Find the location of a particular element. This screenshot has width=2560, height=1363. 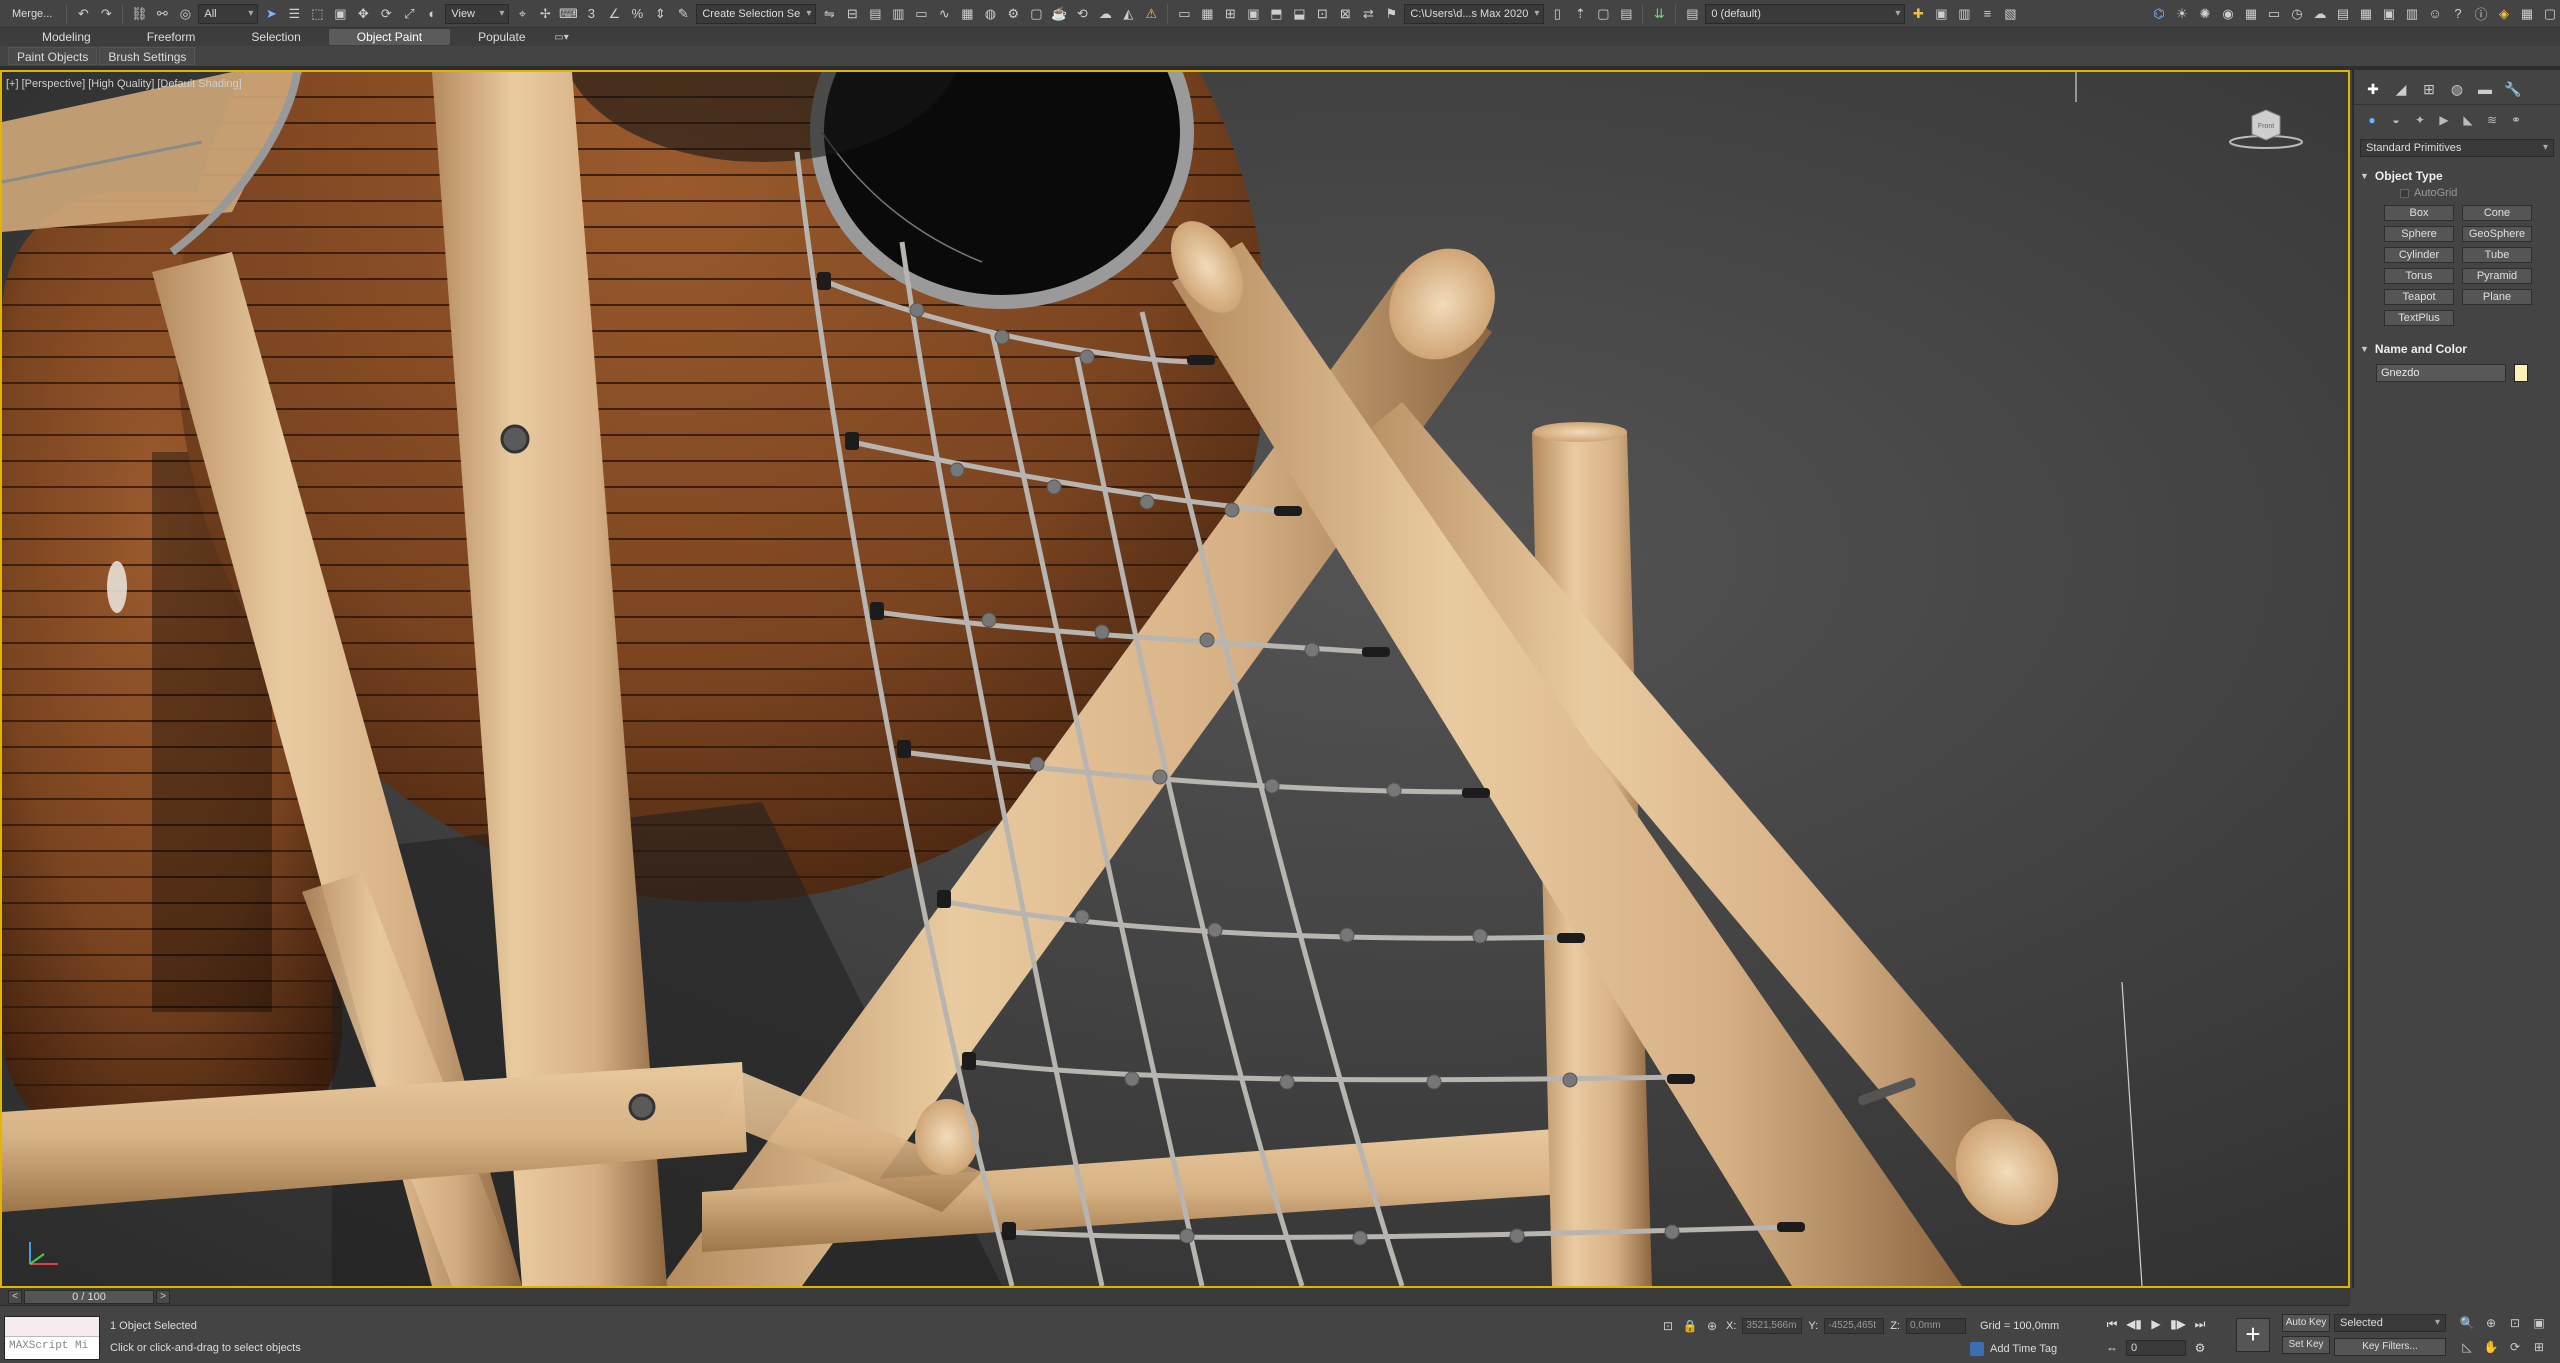

zoom-icon: 🔍 is located at coordinates (2467, 1323).